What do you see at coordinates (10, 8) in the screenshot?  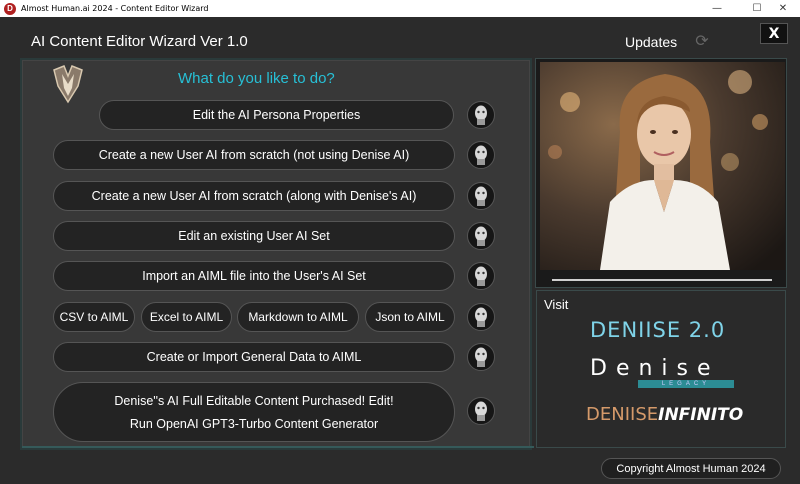 I see `app-icon: D` at bounding box center [10, 8].